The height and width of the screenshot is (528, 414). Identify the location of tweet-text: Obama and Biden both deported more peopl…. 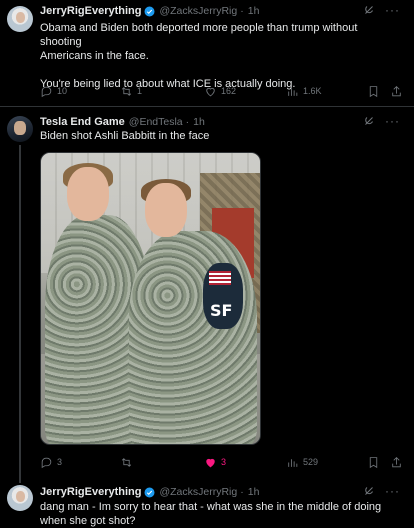
(200, 56).